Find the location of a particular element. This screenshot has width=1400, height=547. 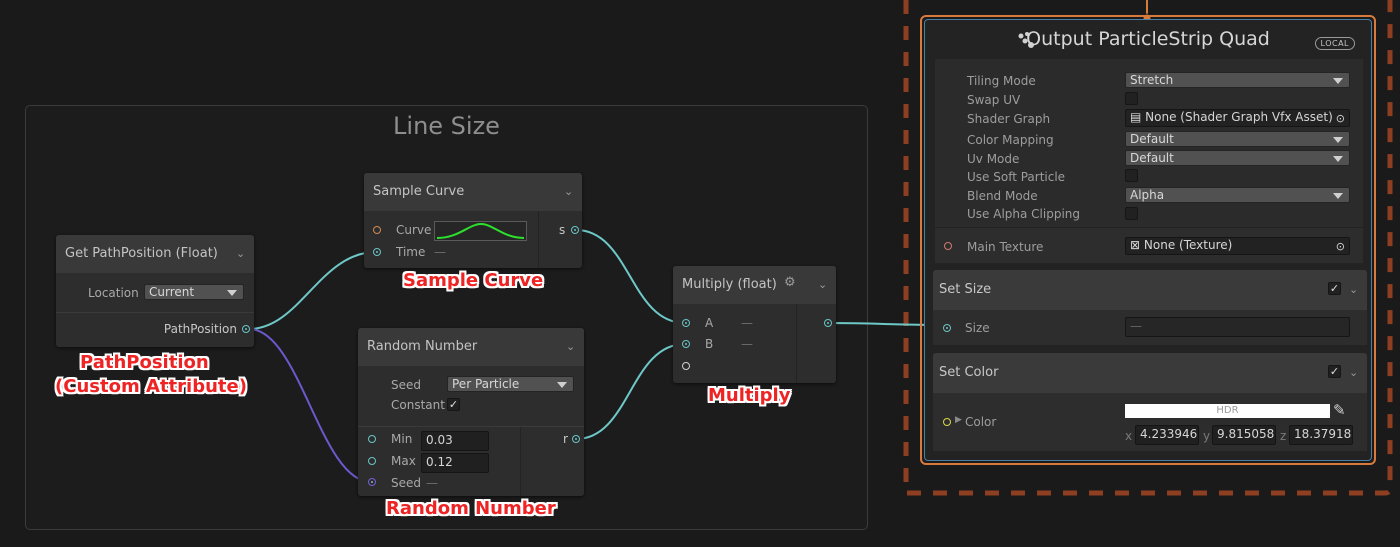

use-alpha-clipping-checkbox is located at coordinates (1131, 213).